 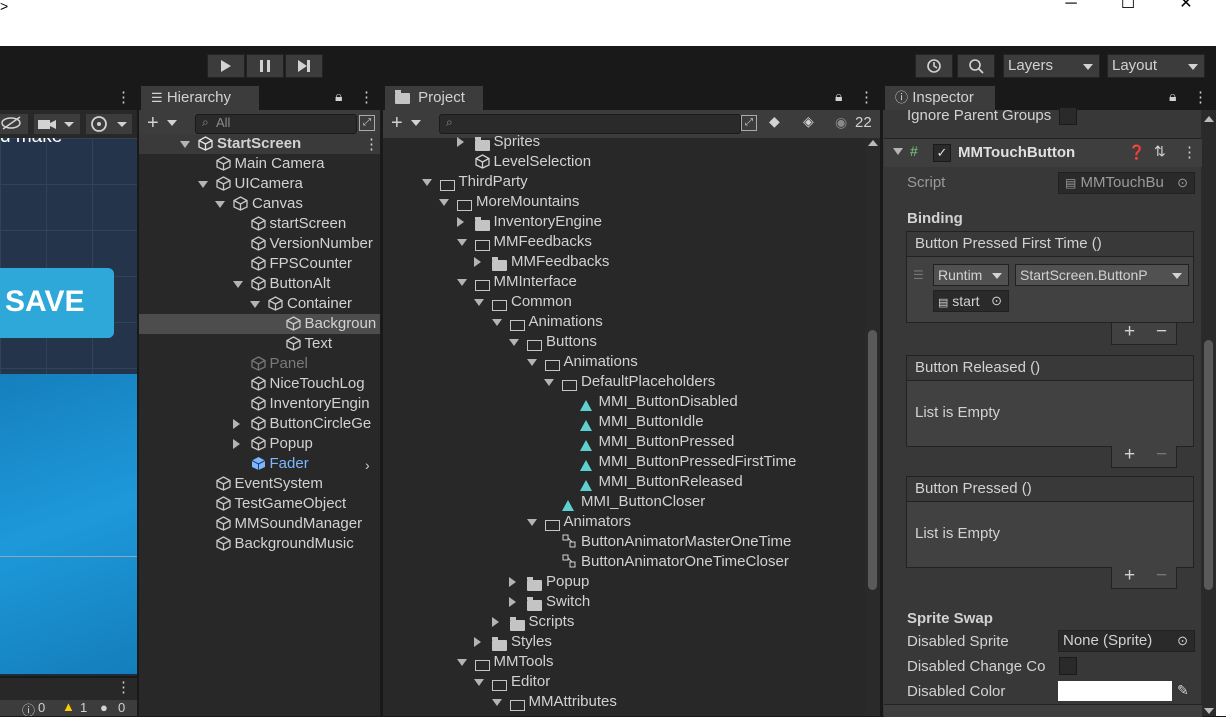 What do you see at coordinates (623, 162) in the screenshot?
I see `project-row: LevelSelection` at bounding box center [623, 162].